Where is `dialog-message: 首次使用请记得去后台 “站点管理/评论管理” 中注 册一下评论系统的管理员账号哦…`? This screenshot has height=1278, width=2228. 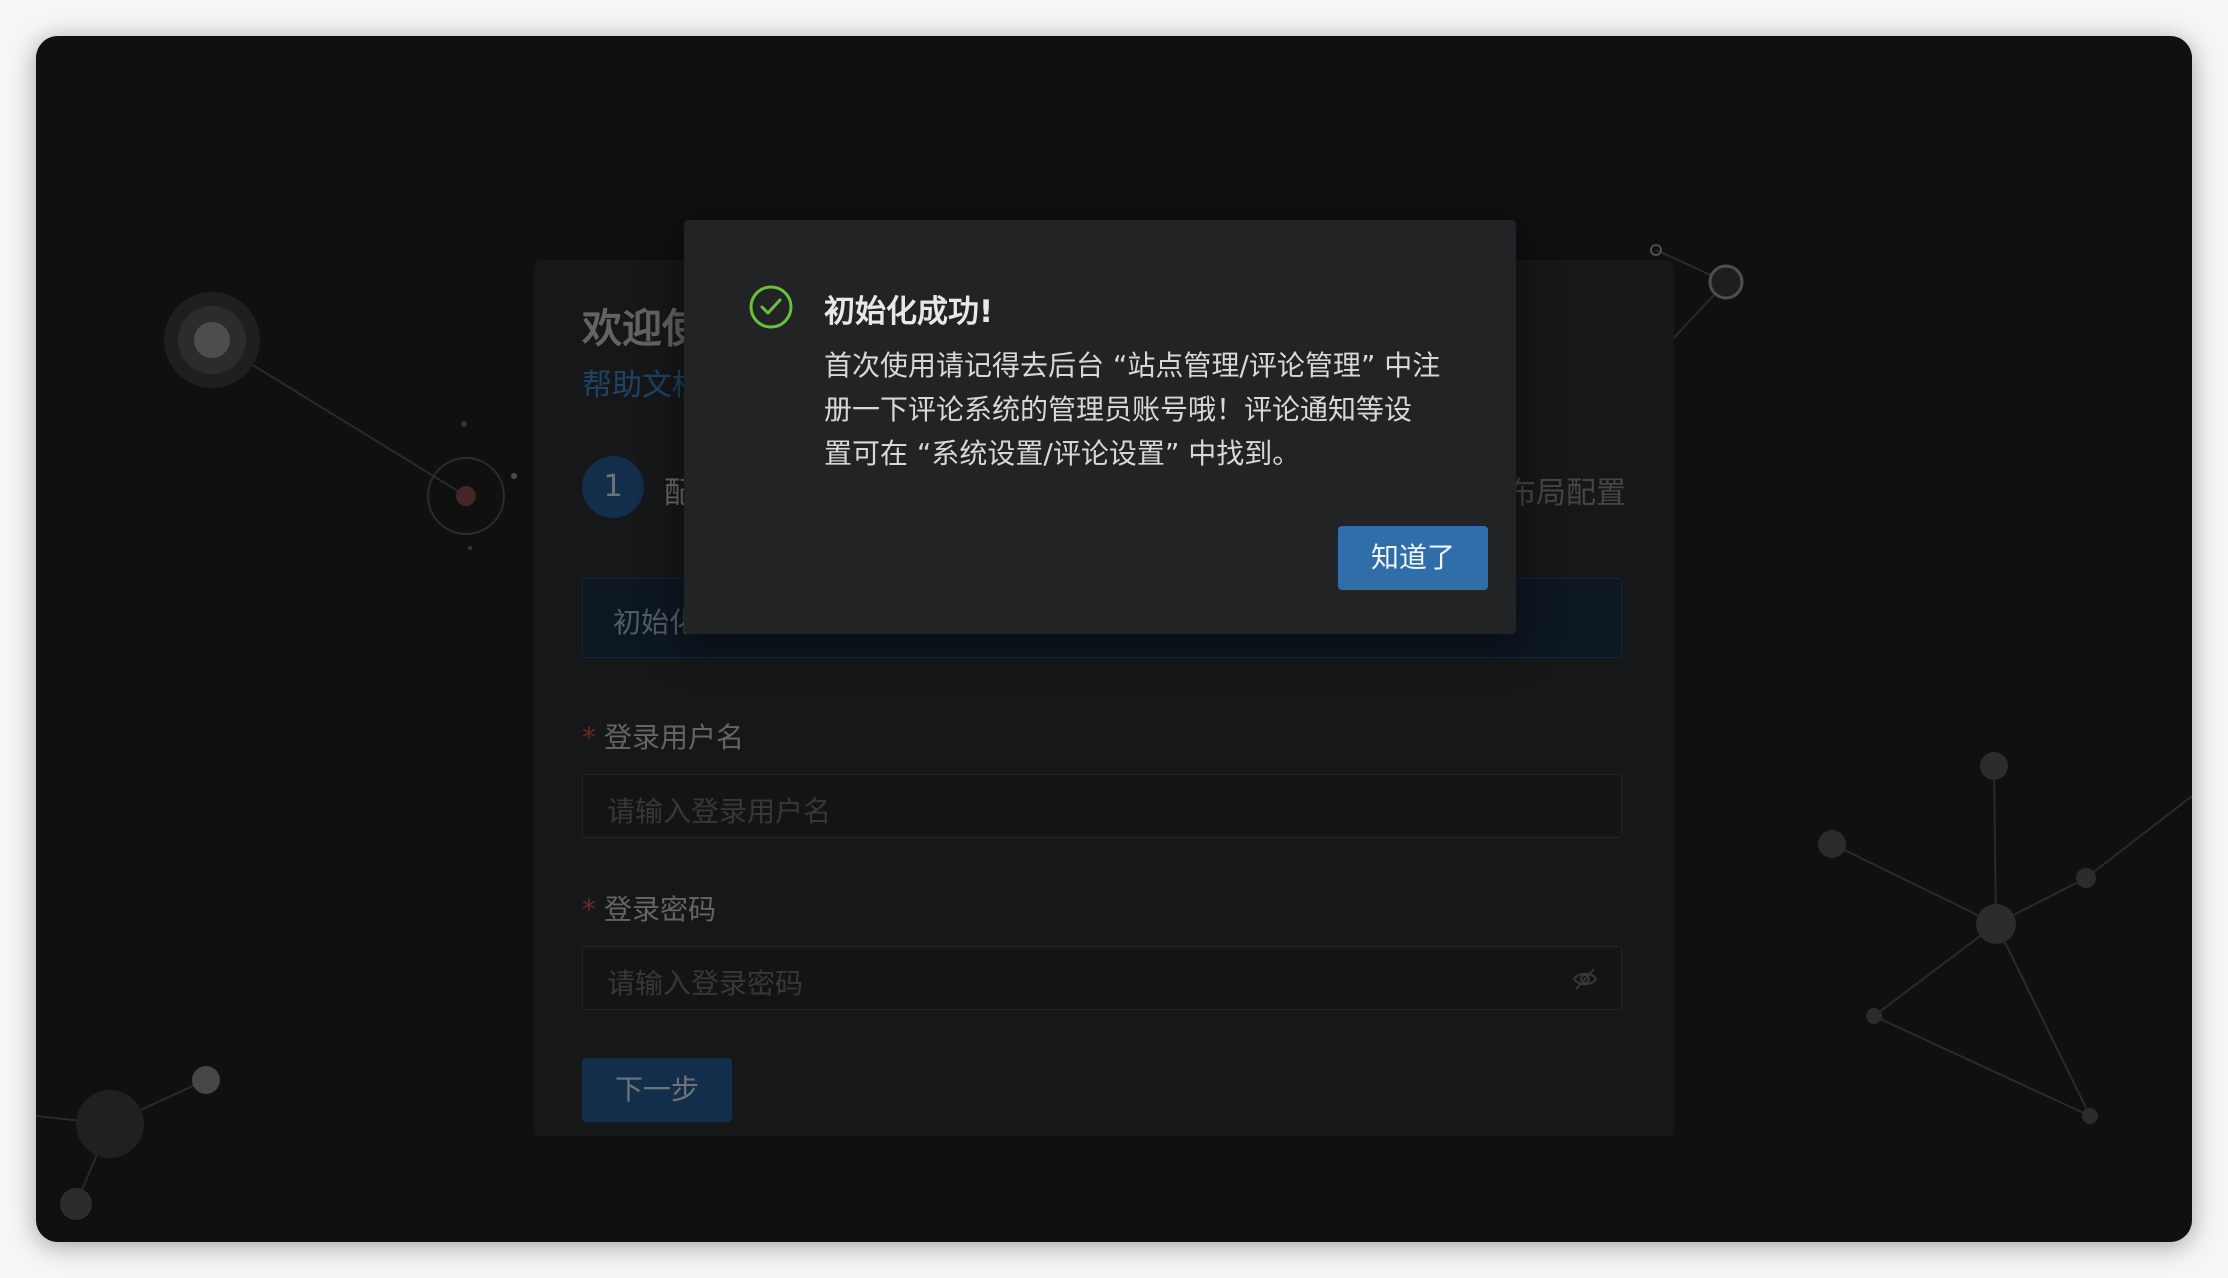 dialog-message: 首次使用请记得去后台 “站点管理/评论管理” 中注 册一下评论系统的管理员账号哦… is located at coordinates (1144, 410).